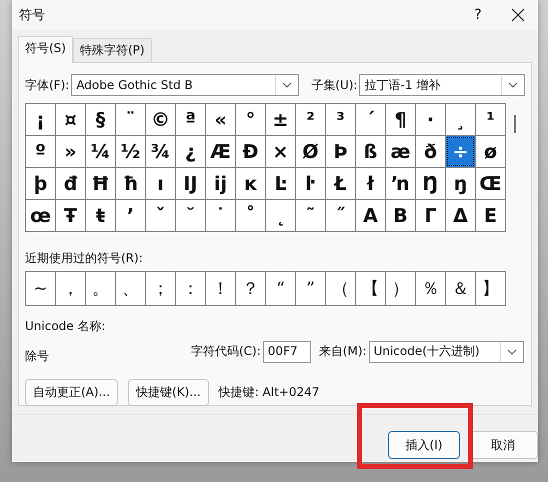  I want to click on symbol-cell: », so click(70, 151).